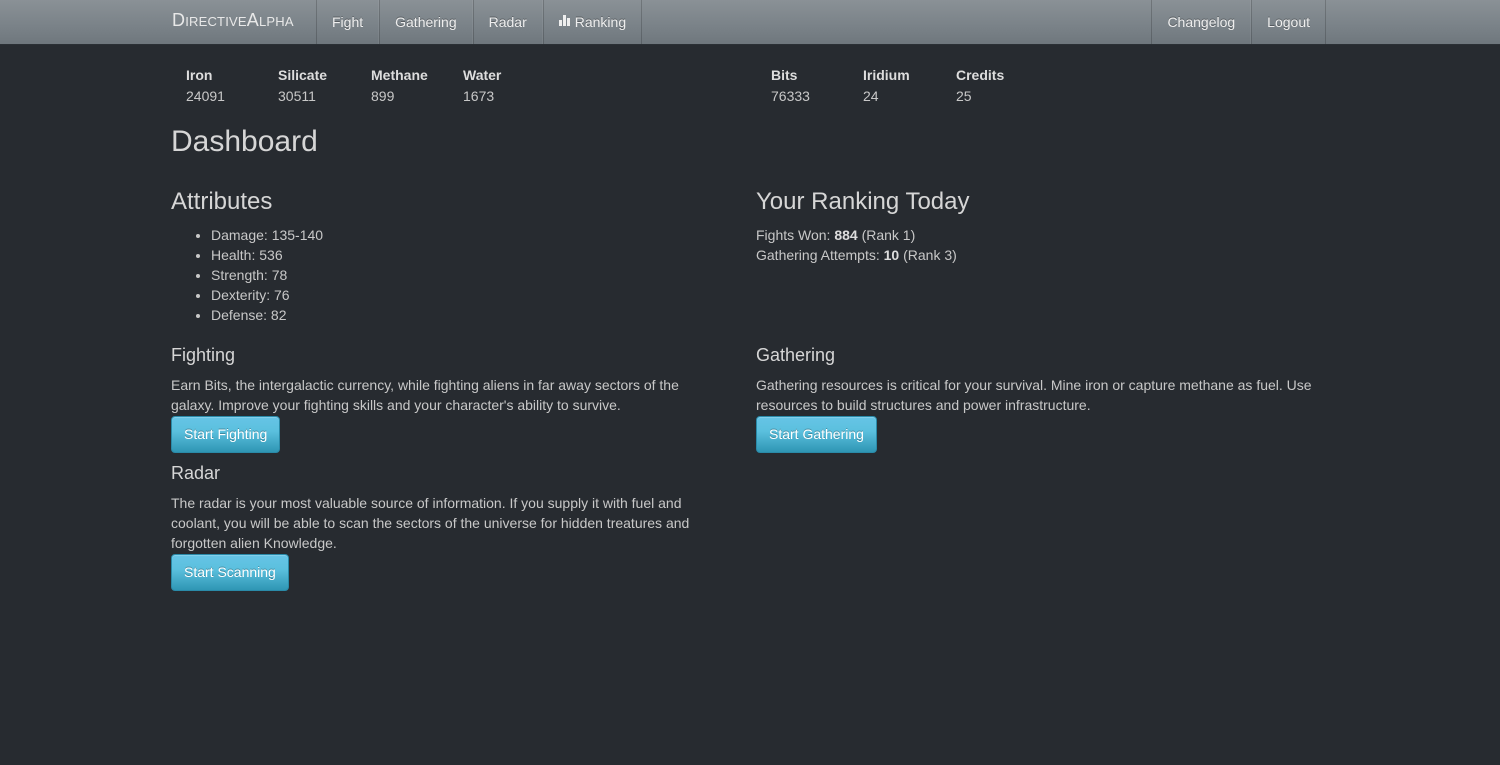 The height and width of the screenshot is (765, 1500). I want to click on resource-label: Silicate, so click(303, 75).